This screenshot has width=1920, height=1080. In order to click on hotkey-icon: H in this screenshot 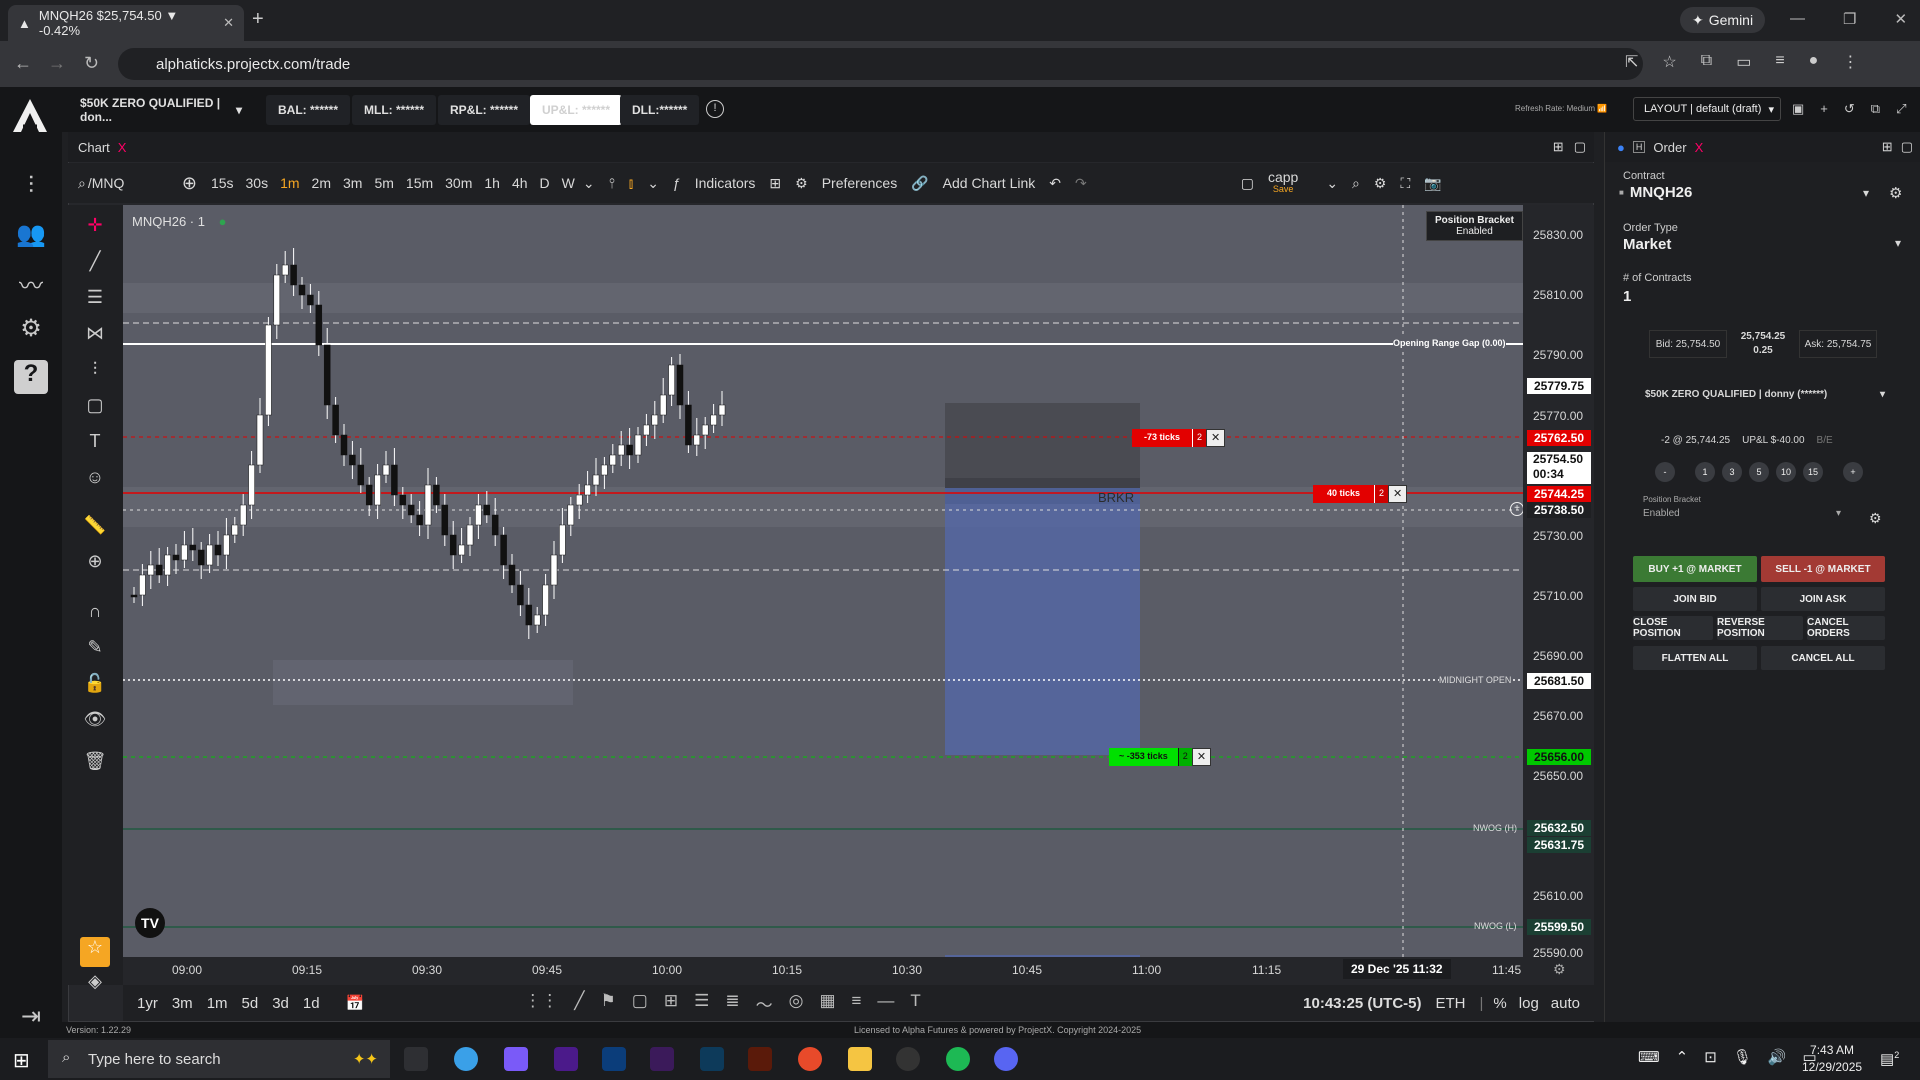, I will do `click(1639, 147)`.